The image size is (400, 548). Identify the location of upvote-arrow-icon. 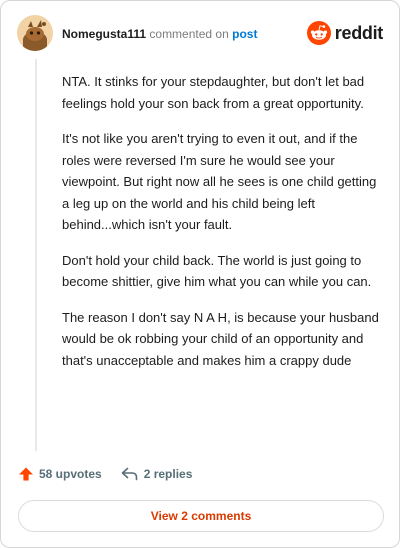
(26, 474).